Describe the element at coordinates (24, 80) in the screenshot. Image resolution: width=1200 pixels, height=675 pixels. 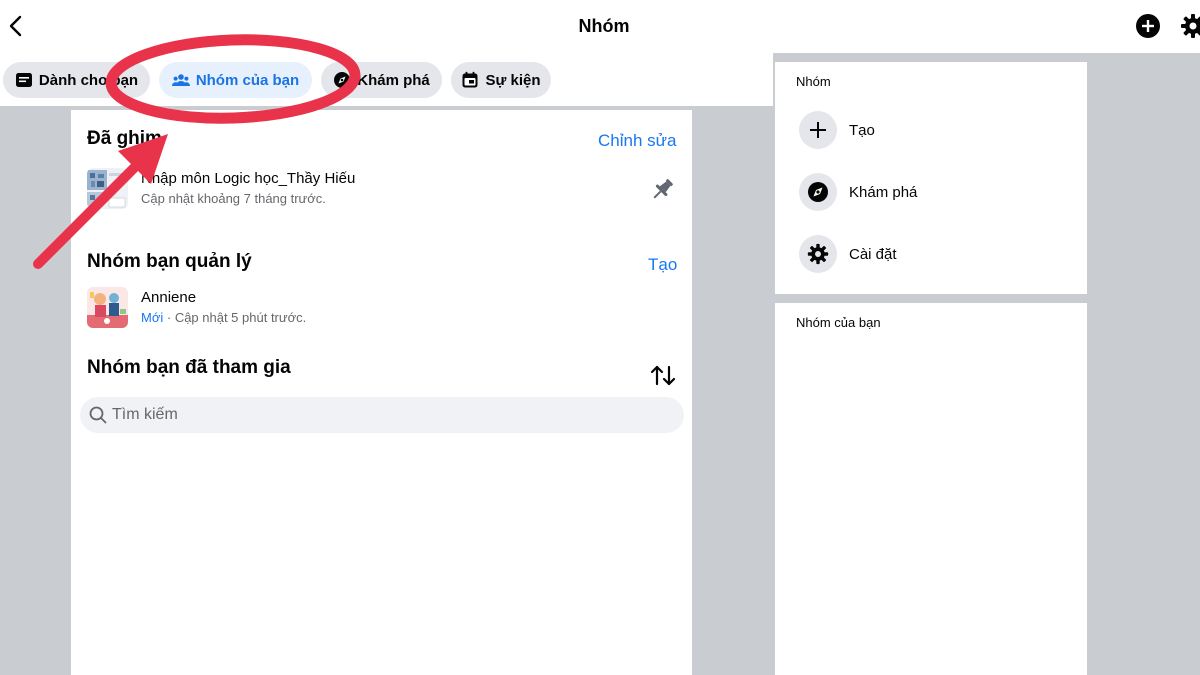
I see `feed-icon` at that location.